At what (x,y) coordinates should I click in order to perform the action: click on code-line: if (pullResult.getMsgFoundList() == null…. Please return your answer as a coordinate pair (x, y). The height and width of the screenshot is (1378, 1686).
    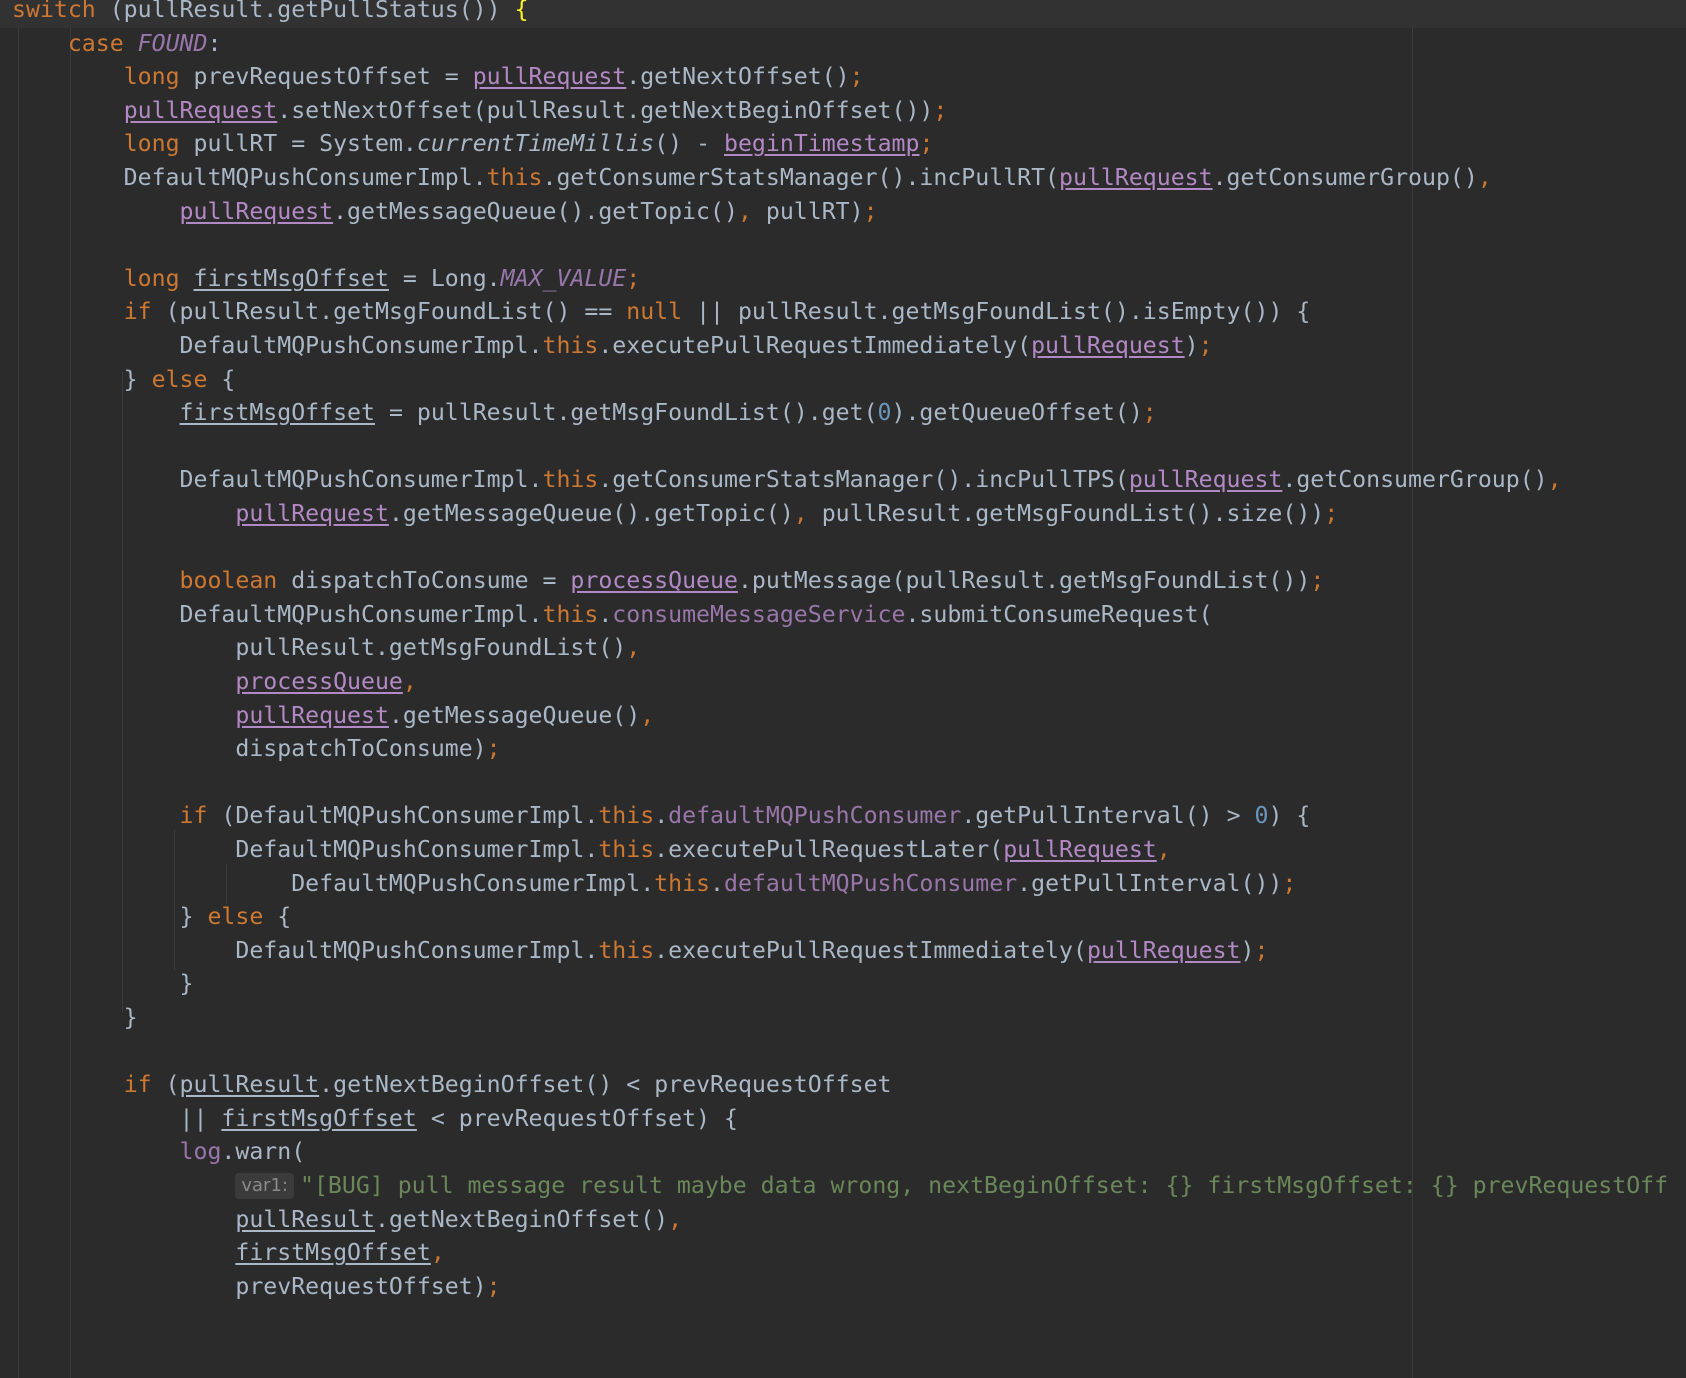
    Looking at the image, I should click on (661, 312).